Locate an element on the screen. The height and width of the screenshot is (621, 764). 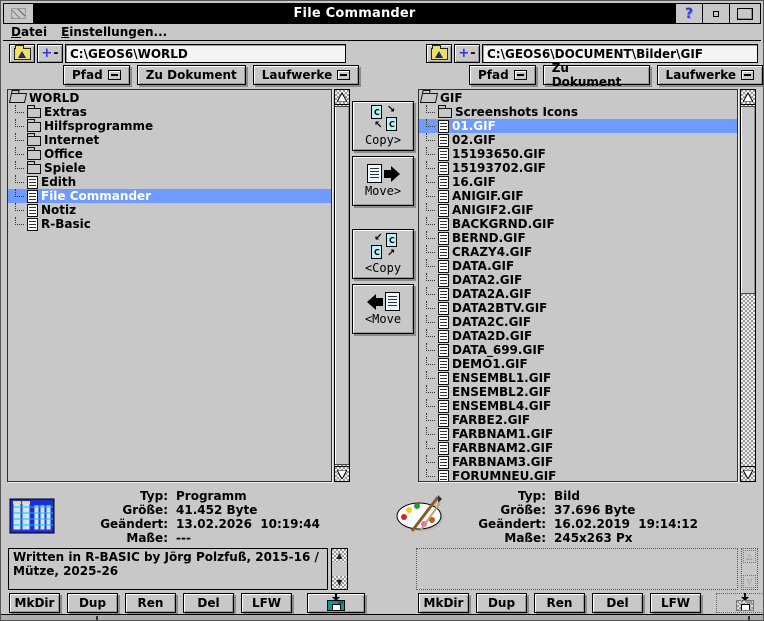
mkdir-button-left: MkDir is located at coordinates (34, 603).